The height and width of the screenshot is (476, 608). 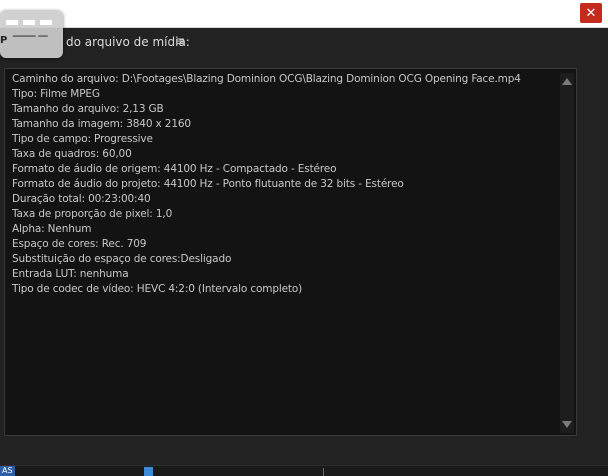 I want to click on info-line-field-type: Tipo de campo: Progressive, so click(x=82, y=139).